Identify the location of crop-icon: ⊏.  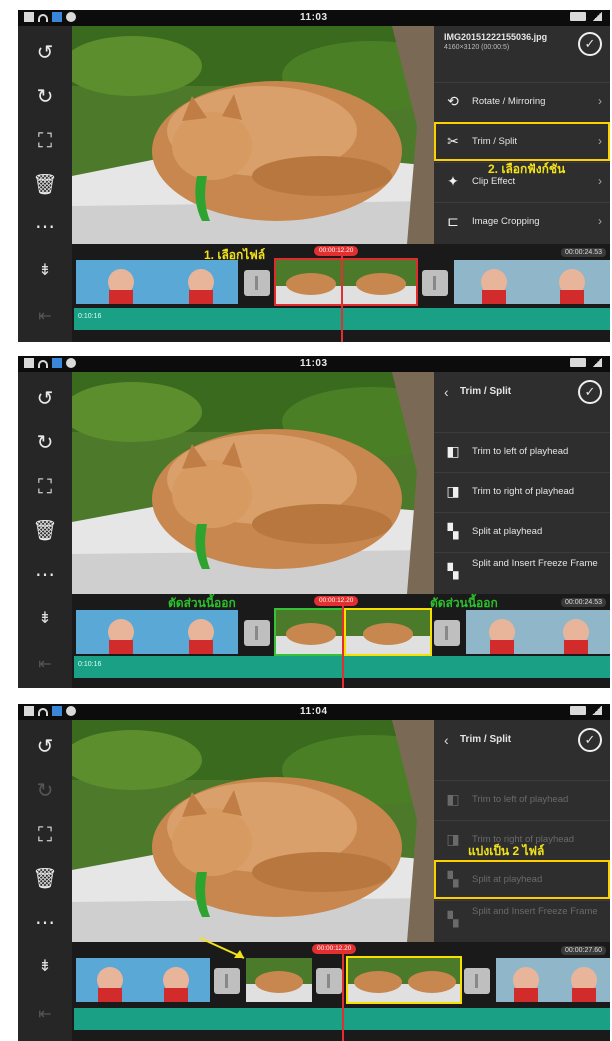
(453, 221).